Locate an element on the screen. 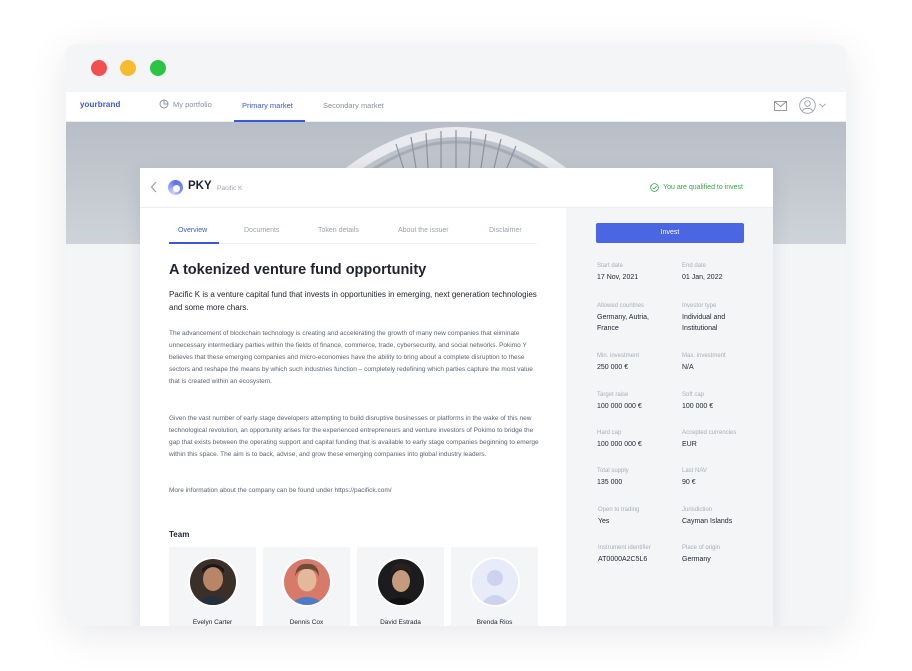 This screenshot has height=671, width=912. nav-my-portfolio: My portfolio is located at coordinates (185, 104).